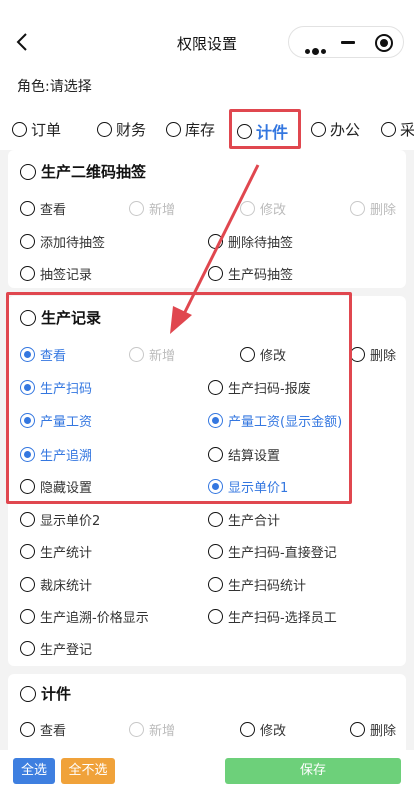 The width and height of the screenshot is (414, 795). Describe the element at coordinates (257, 584) in the screenshot. I see `option-item: 生产扫码统计` at that location.